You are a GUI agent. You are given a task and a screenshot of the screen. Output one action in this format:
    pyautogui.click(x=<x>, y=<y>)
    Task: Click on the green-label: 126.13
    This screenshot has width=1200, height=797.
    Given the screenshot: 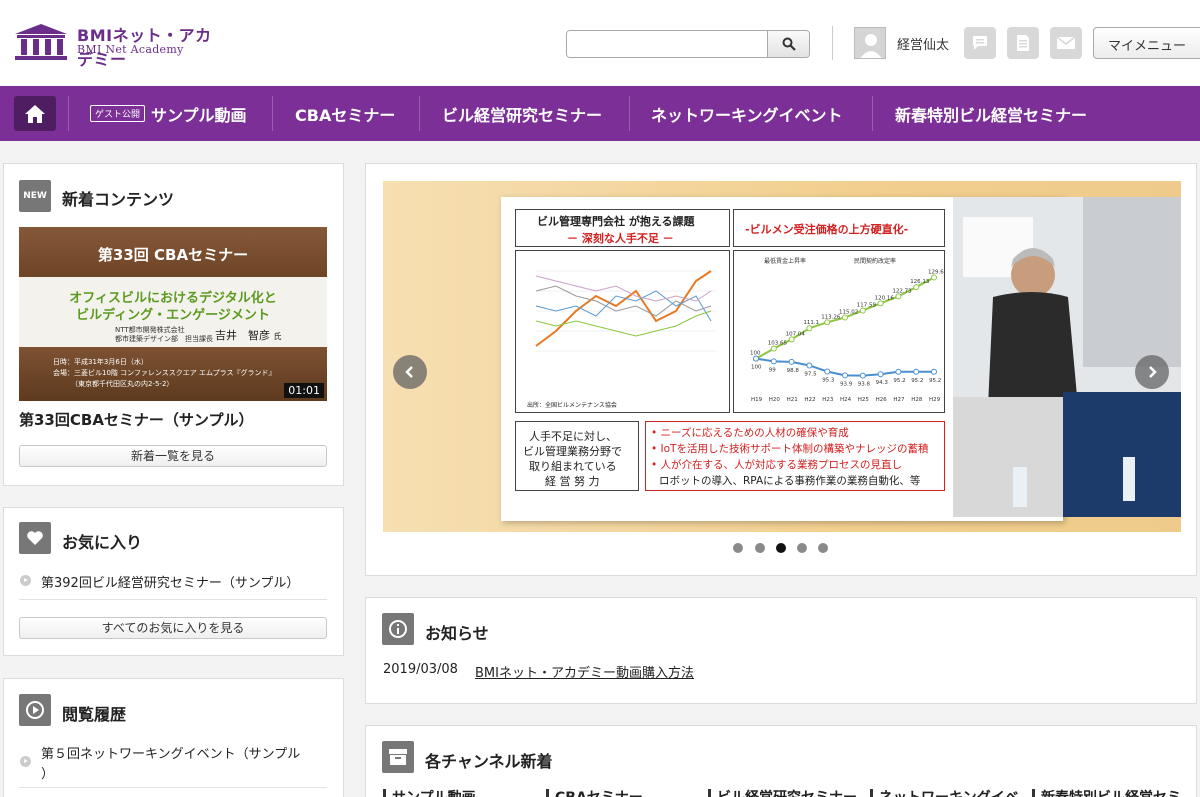 What is the action you would take?
    pyautogui.click(x=920, y=282)
    